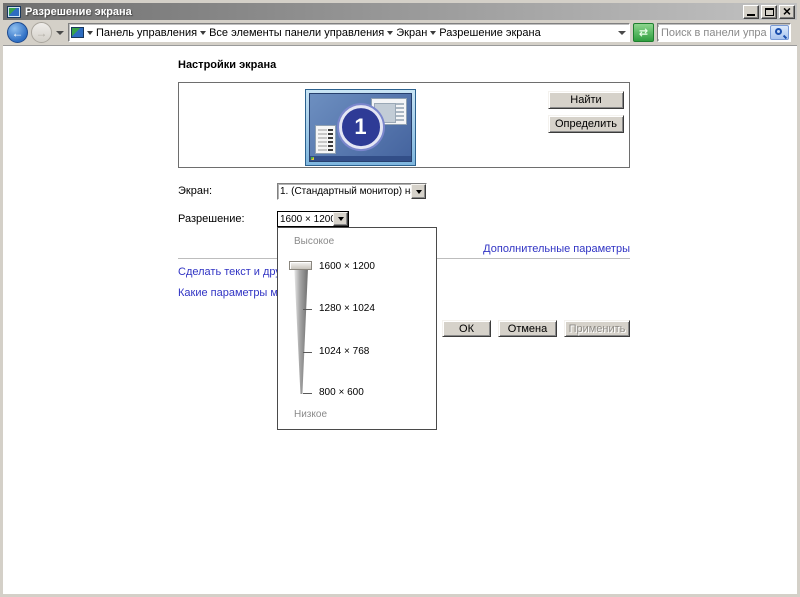 This screenshot has width=800, height=597. I want to click on screen-combobox: 1. (Стандартный монитор) на, so click(352, 191).